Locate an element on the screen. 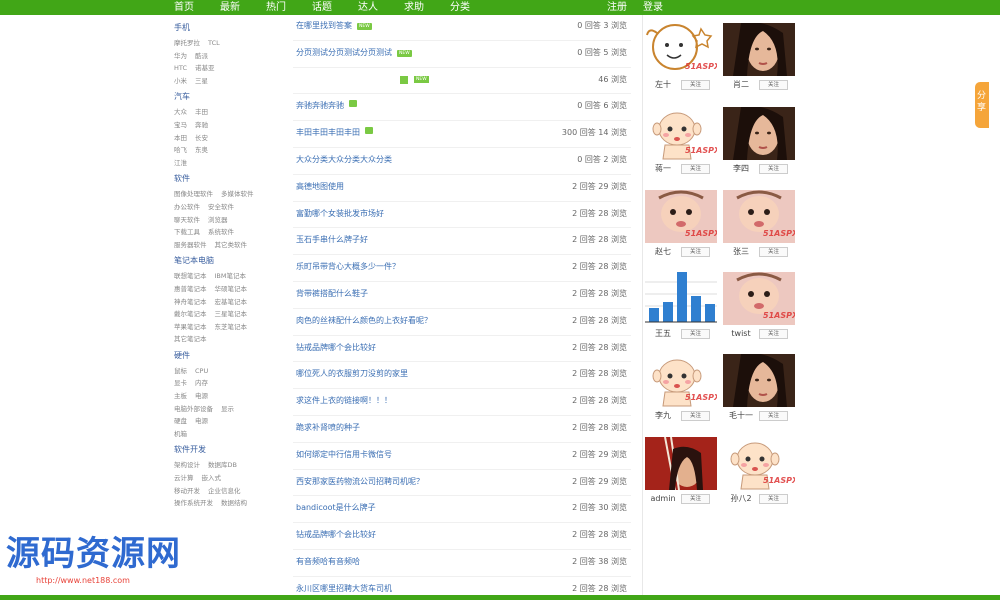  question-title: 肉色的丝袜配什么颜色的上衣好看呢？ is located at coordinates (364, 321).